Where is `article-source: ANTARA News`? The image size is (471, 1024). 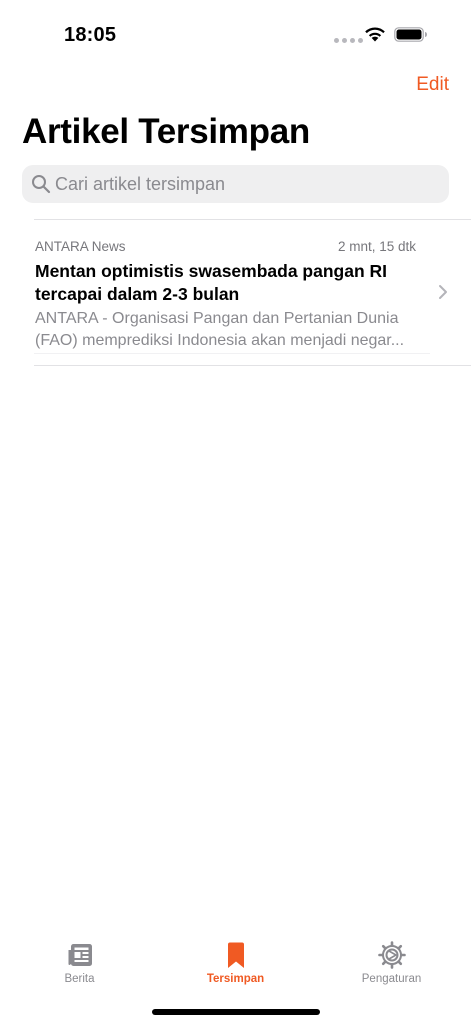
article-source: ANTARA News is located at coordinates (80, 246).